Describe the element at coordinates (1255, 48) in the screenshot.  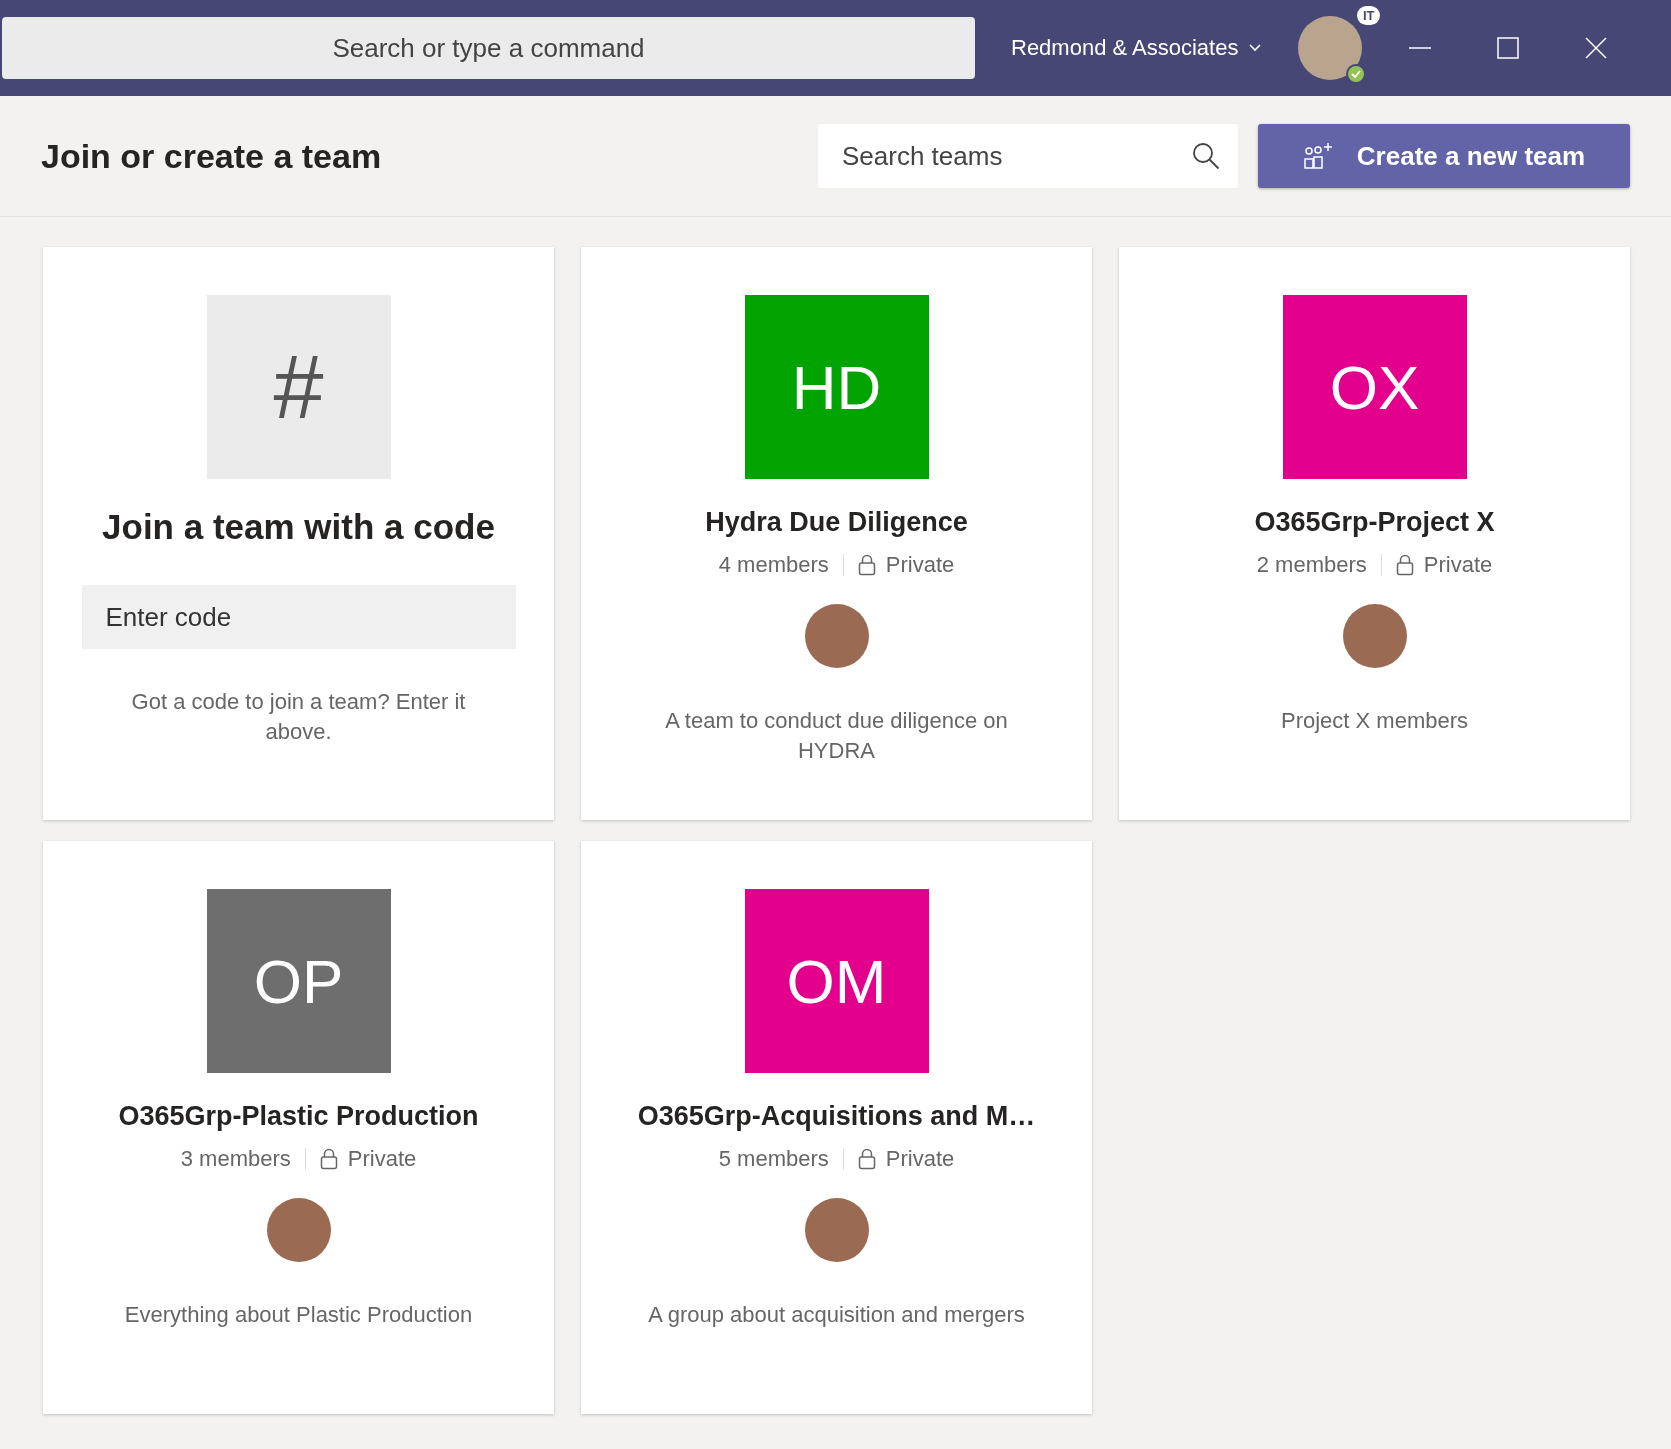
I see `chevron-down-icon` at that location.